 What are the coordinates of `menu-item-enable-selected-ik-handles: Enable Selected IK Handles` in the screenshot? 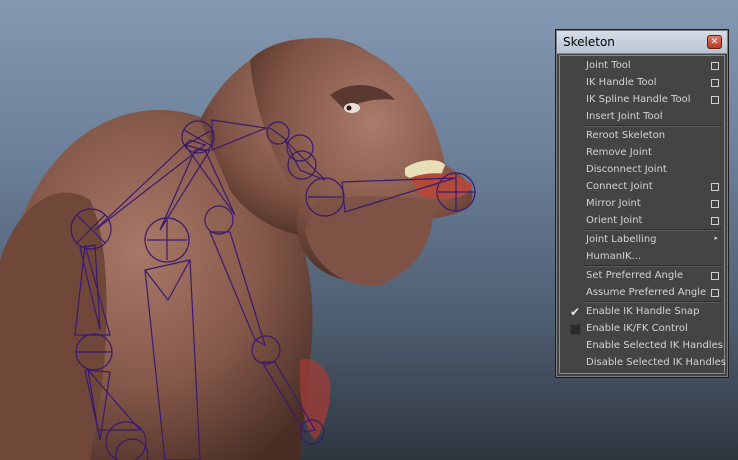 It's located at (642, 346).